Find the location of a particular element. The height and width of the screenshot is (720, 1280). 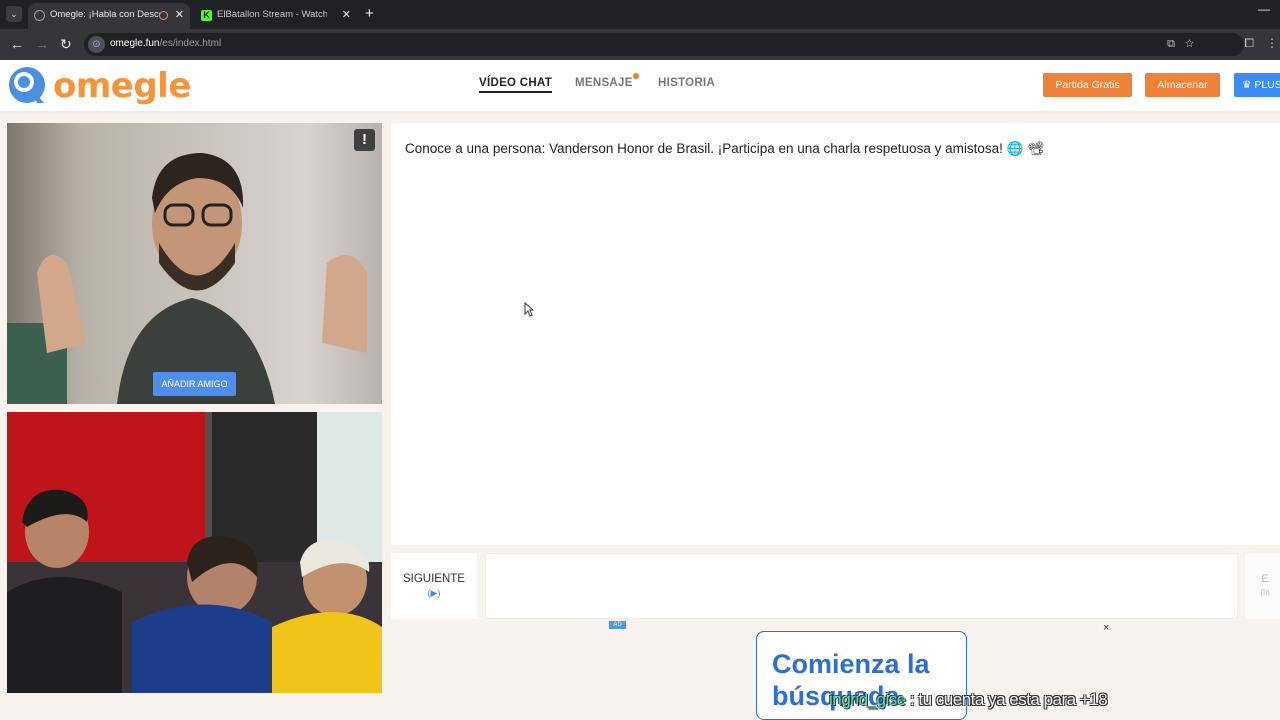

forward-arrow-icon: → is located at coordinates (42, 44).